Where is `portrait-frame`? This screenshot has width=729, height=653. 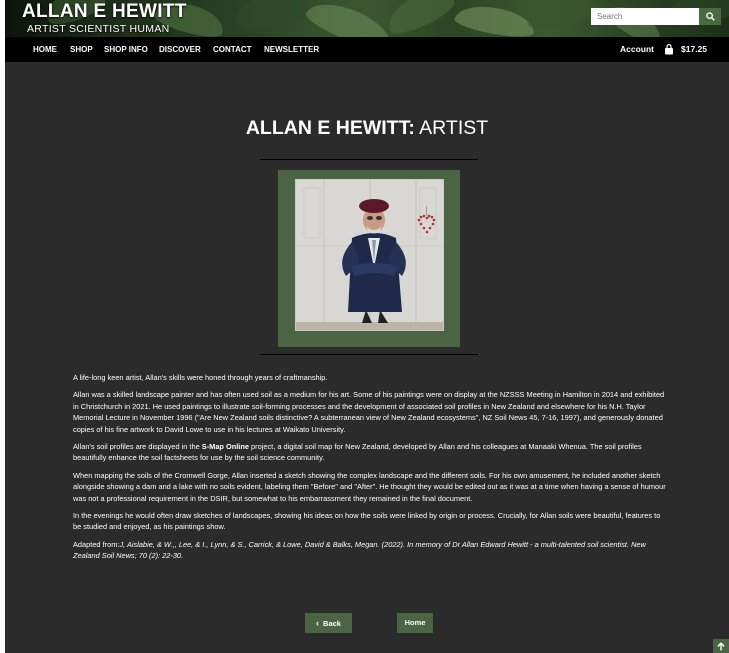 portrait-frame is located at coordinates (369, 258).